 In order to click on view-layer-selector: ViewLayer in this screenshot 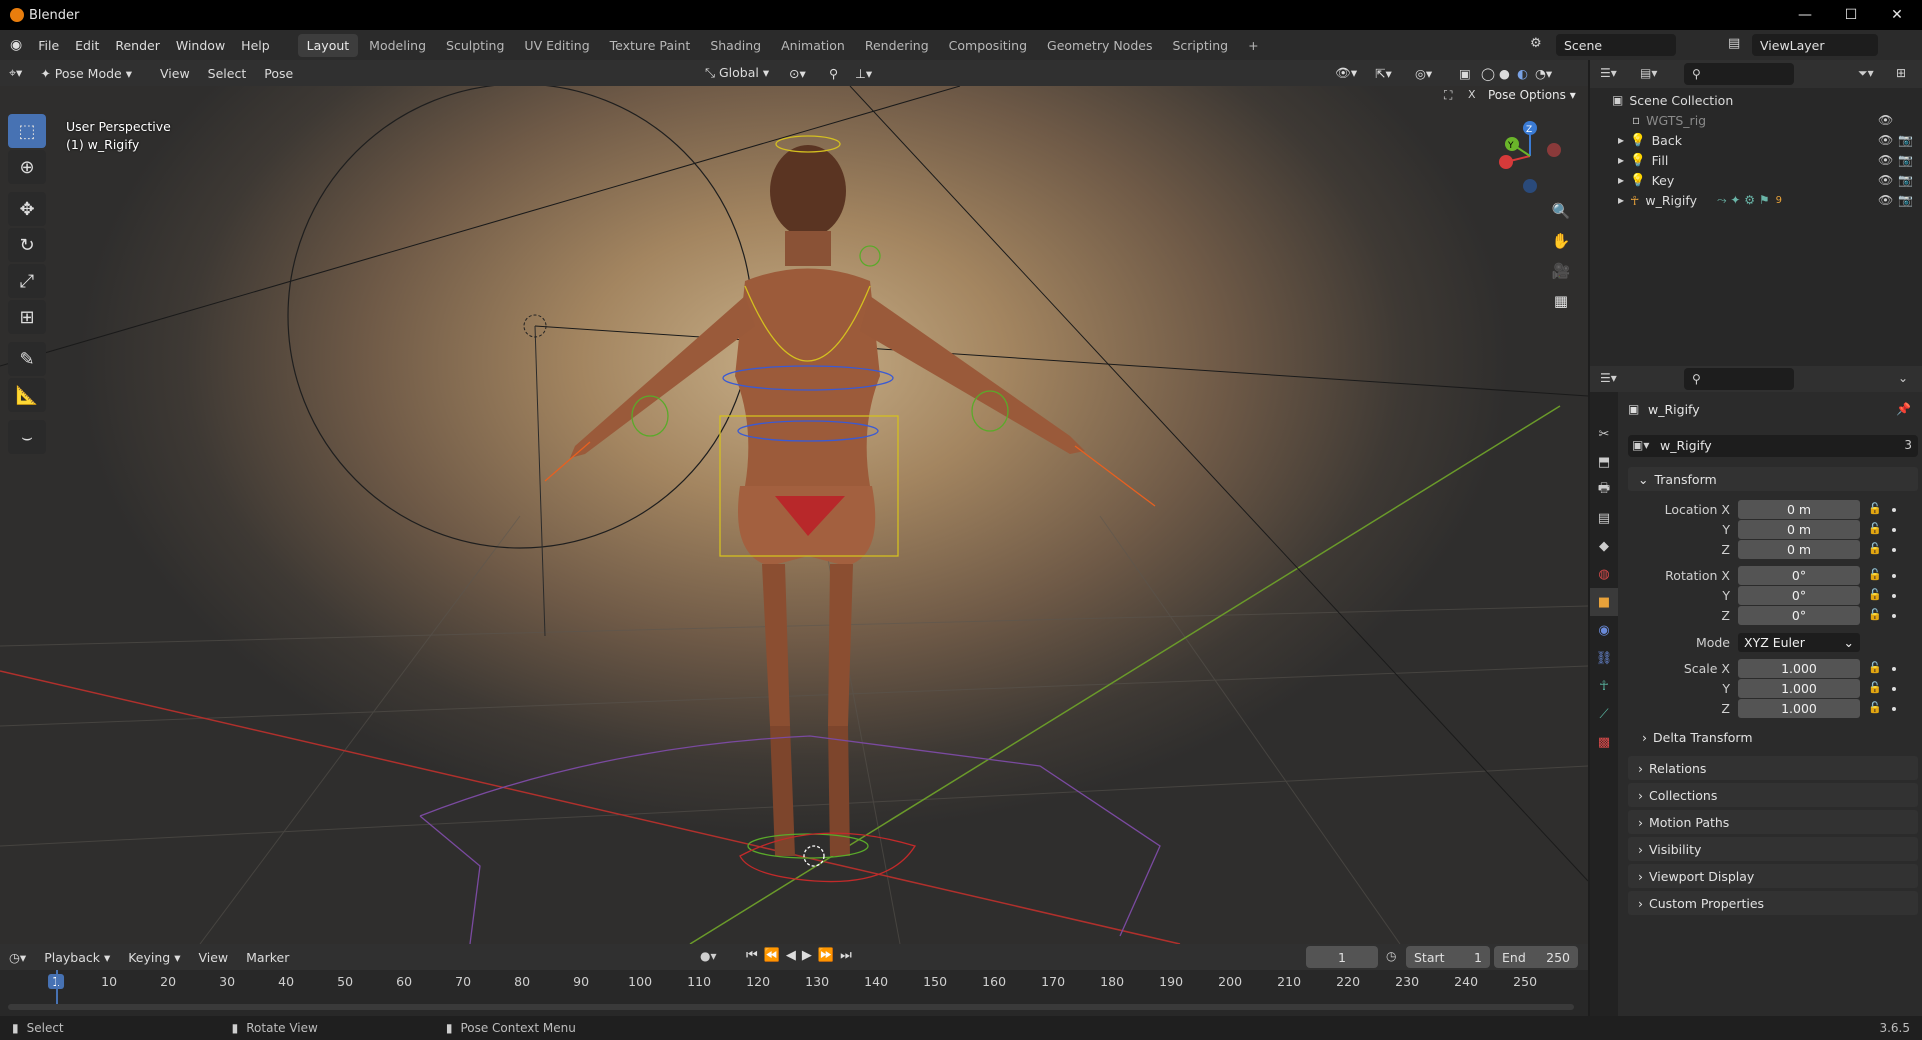, I will do `click(1815, 45)`.